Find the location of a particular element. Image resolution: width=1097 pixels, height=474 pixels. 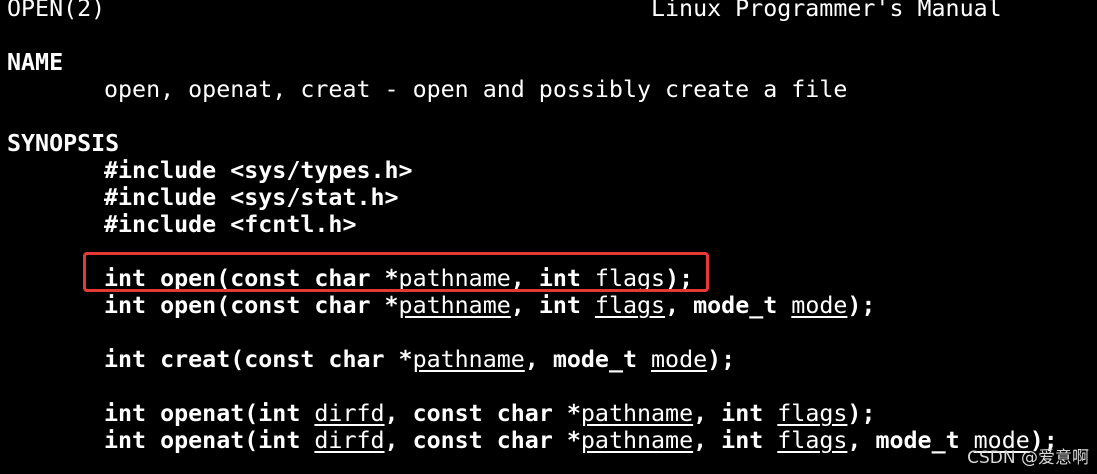

man-page-header-right: Linux Programmer's Manual is located at coordinates (826, 11).